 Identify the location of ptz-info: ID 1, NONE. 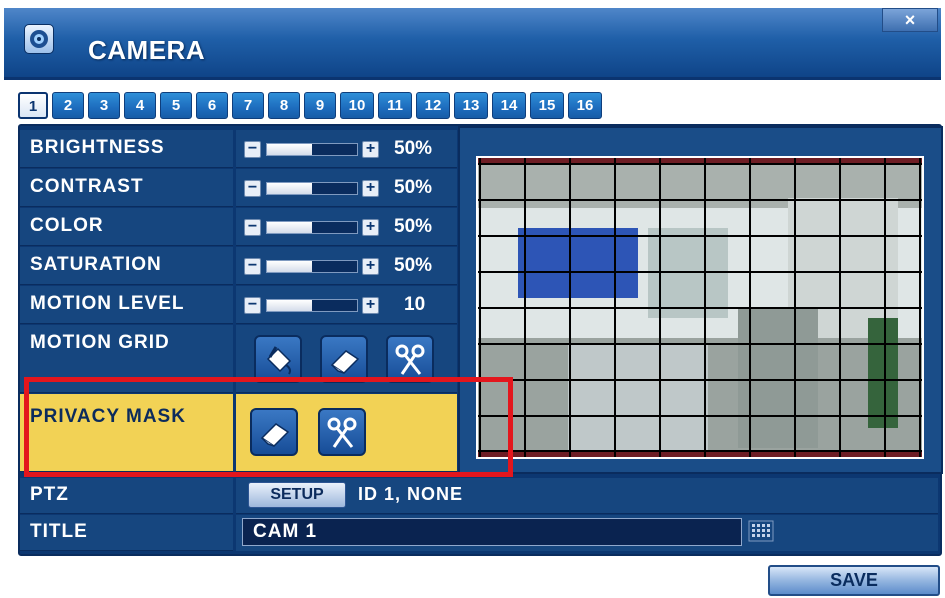
(411, 494).